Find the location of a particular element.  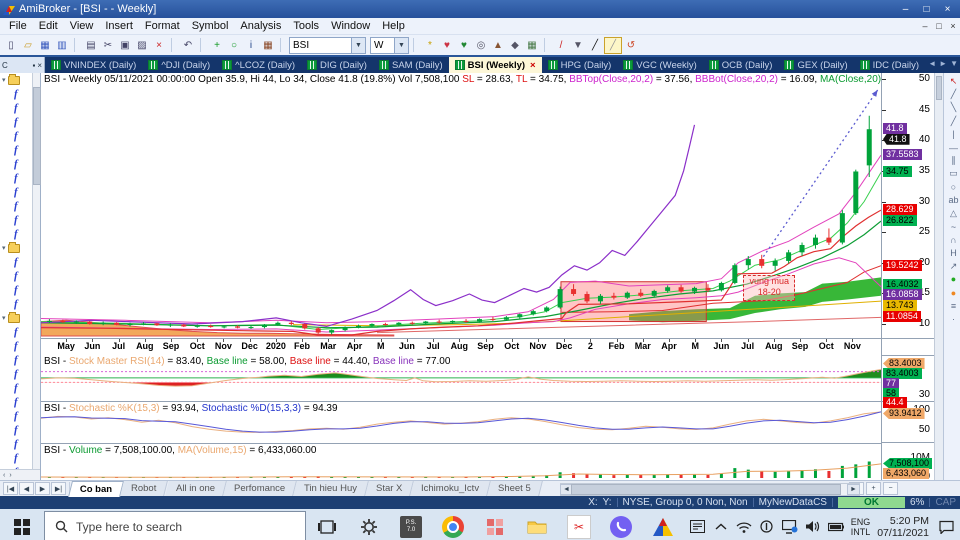

doc-tab-vnindex: VNINDEX (Daily) is located at coordinates (93, 65).